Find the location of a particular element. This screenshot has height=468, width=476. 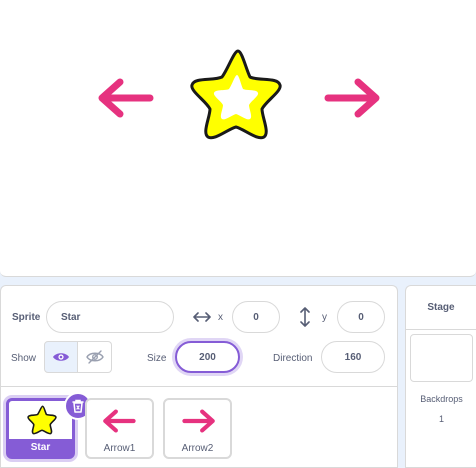

stage-title: Stage is located at coordinates (441, 308).